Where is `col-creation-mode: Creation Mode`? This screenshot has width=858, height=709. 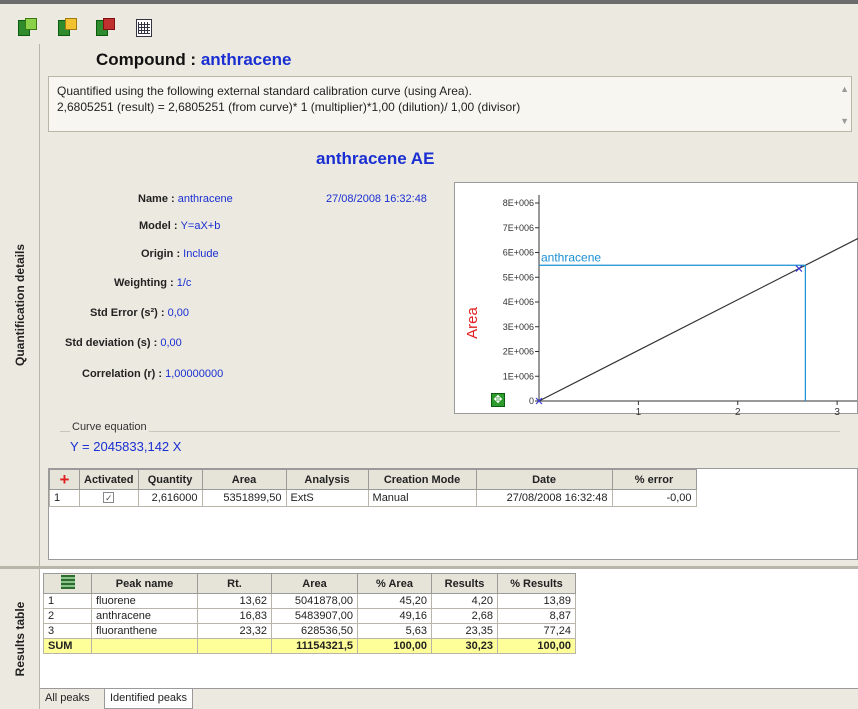 col-creation-mode: Creation Mode is located at coordinates (422, 479).